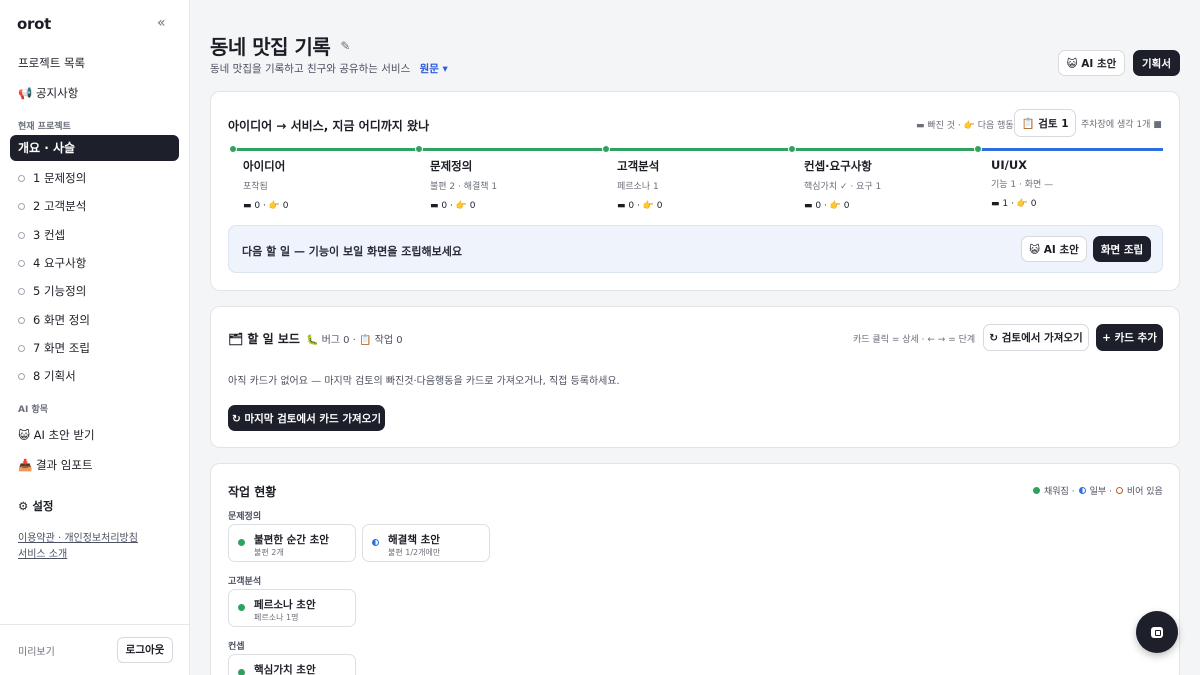 The width and height of the screenshot is (1200, 675). I want to click on tile-name: 해결책 초안, so click(414, 540).